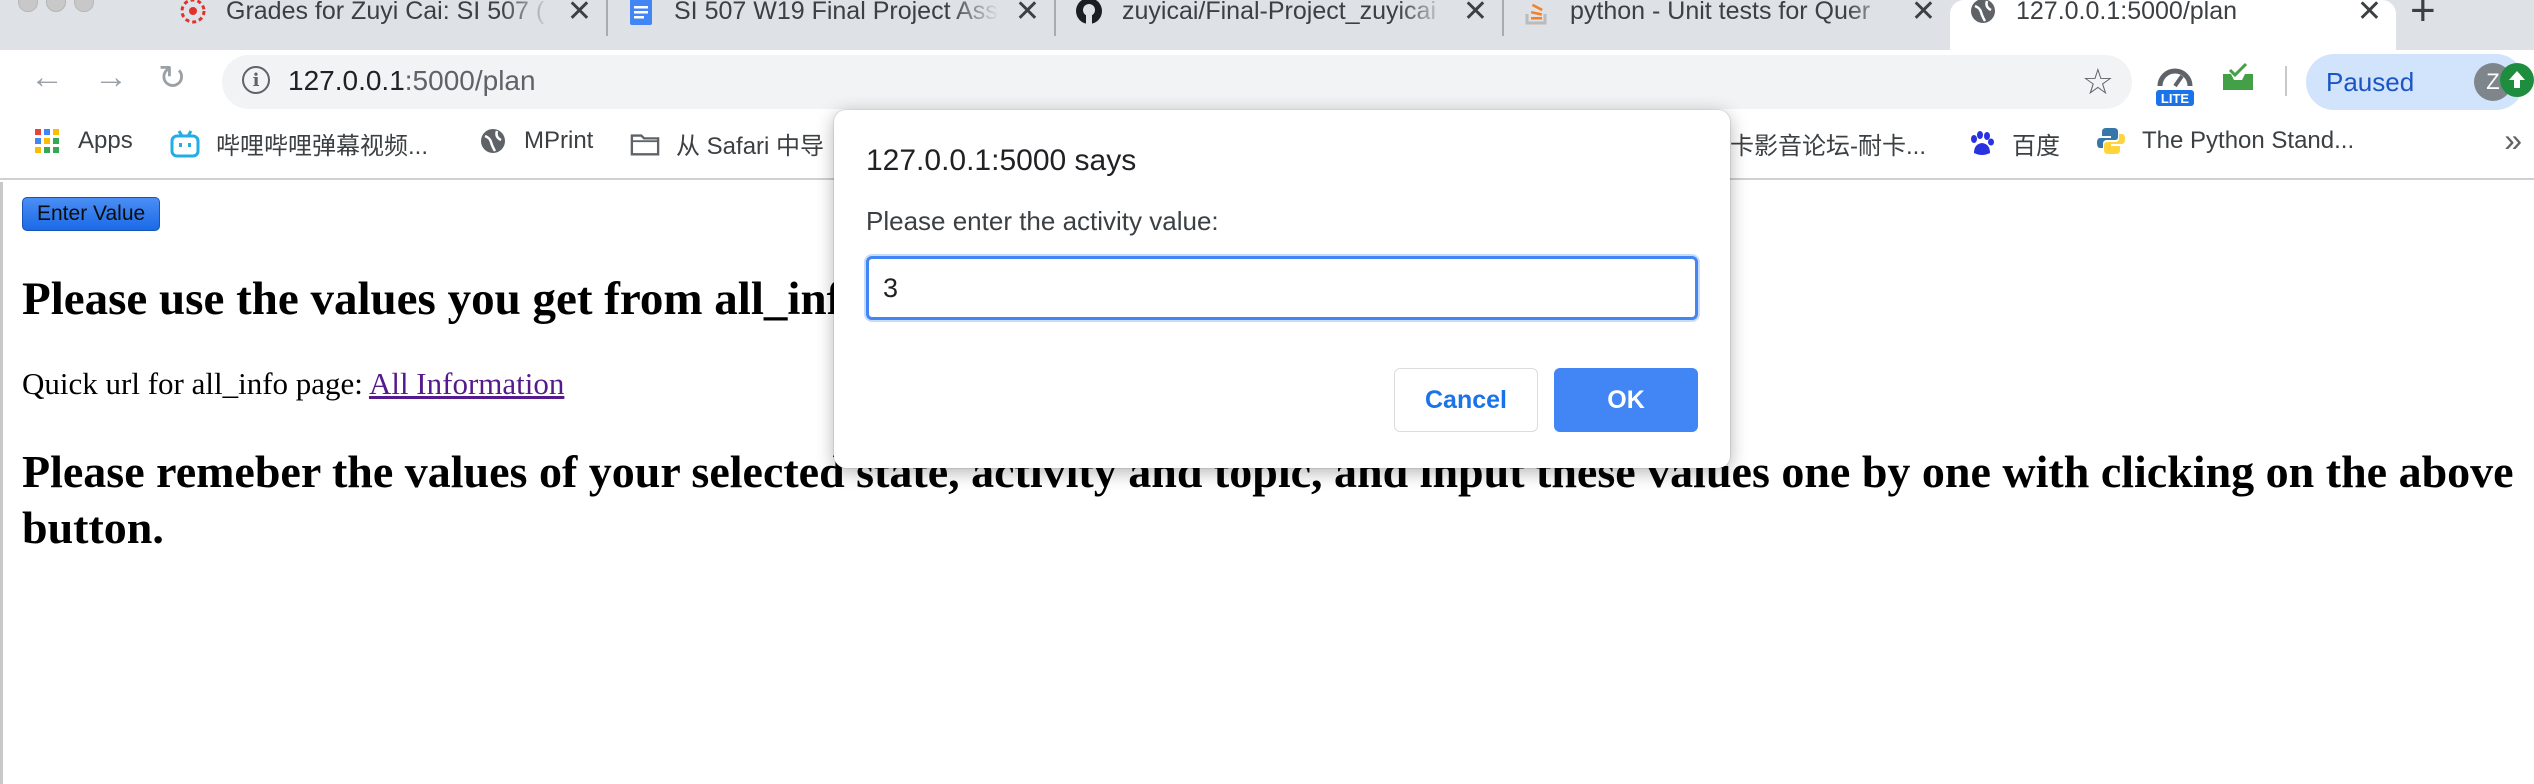 The image size is (2534, 784). I want to click on reload-icon: ↻, so click(172, 78).